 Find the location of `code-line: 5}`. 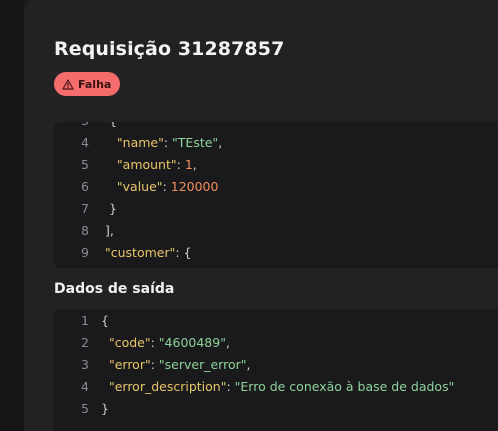

code-line: 5} is located at coordinates (276, 409).